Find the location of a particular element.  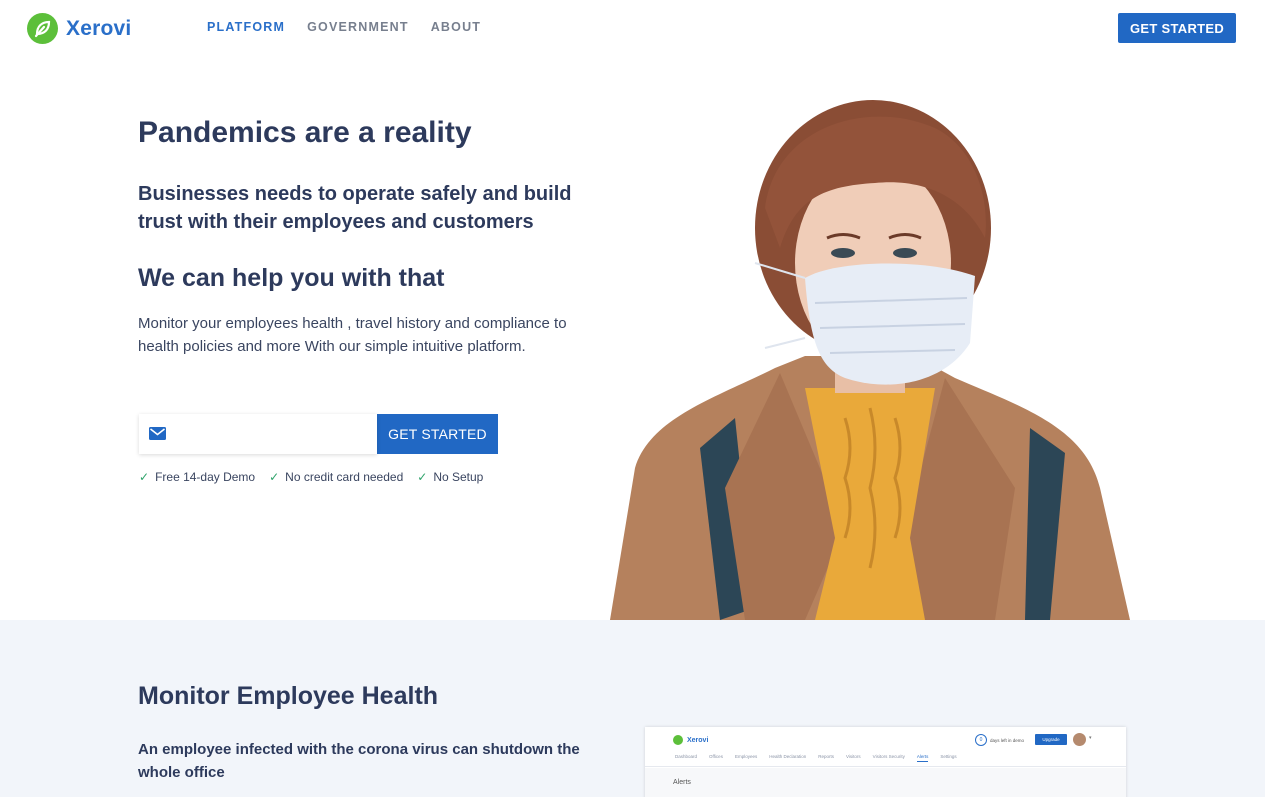

perk-label: Free 14-day Demo is located at coordinates (205, 477).